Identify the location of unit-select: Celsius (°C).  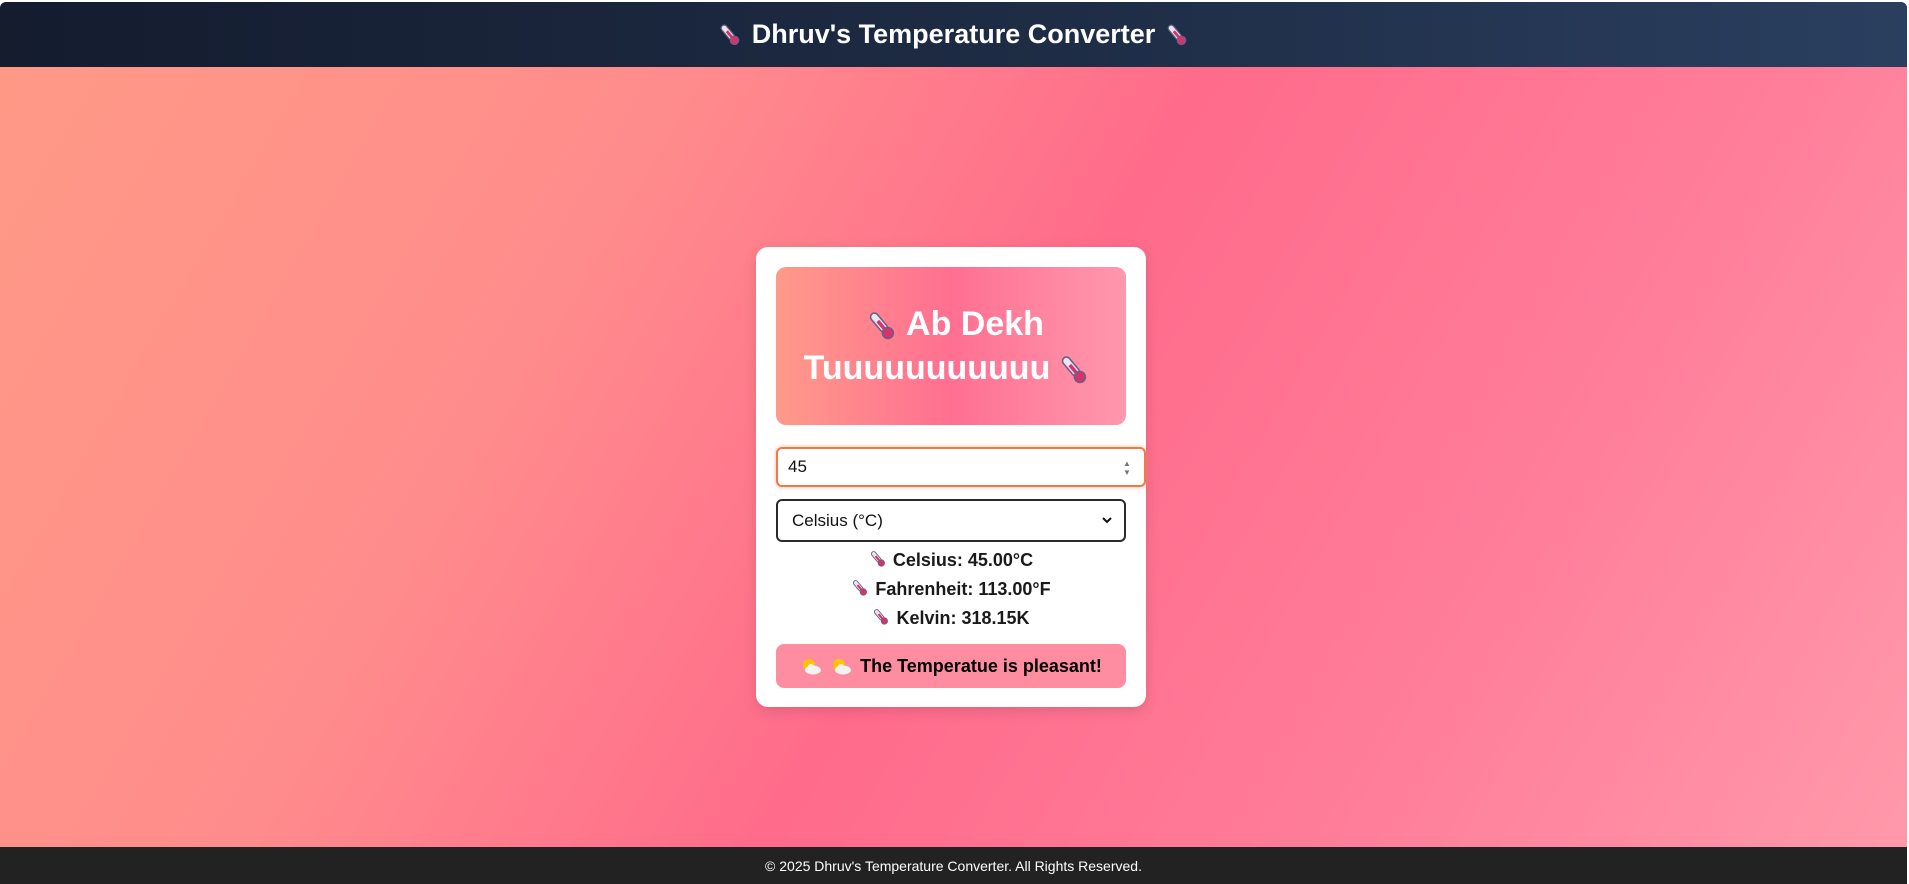
(951, 520).